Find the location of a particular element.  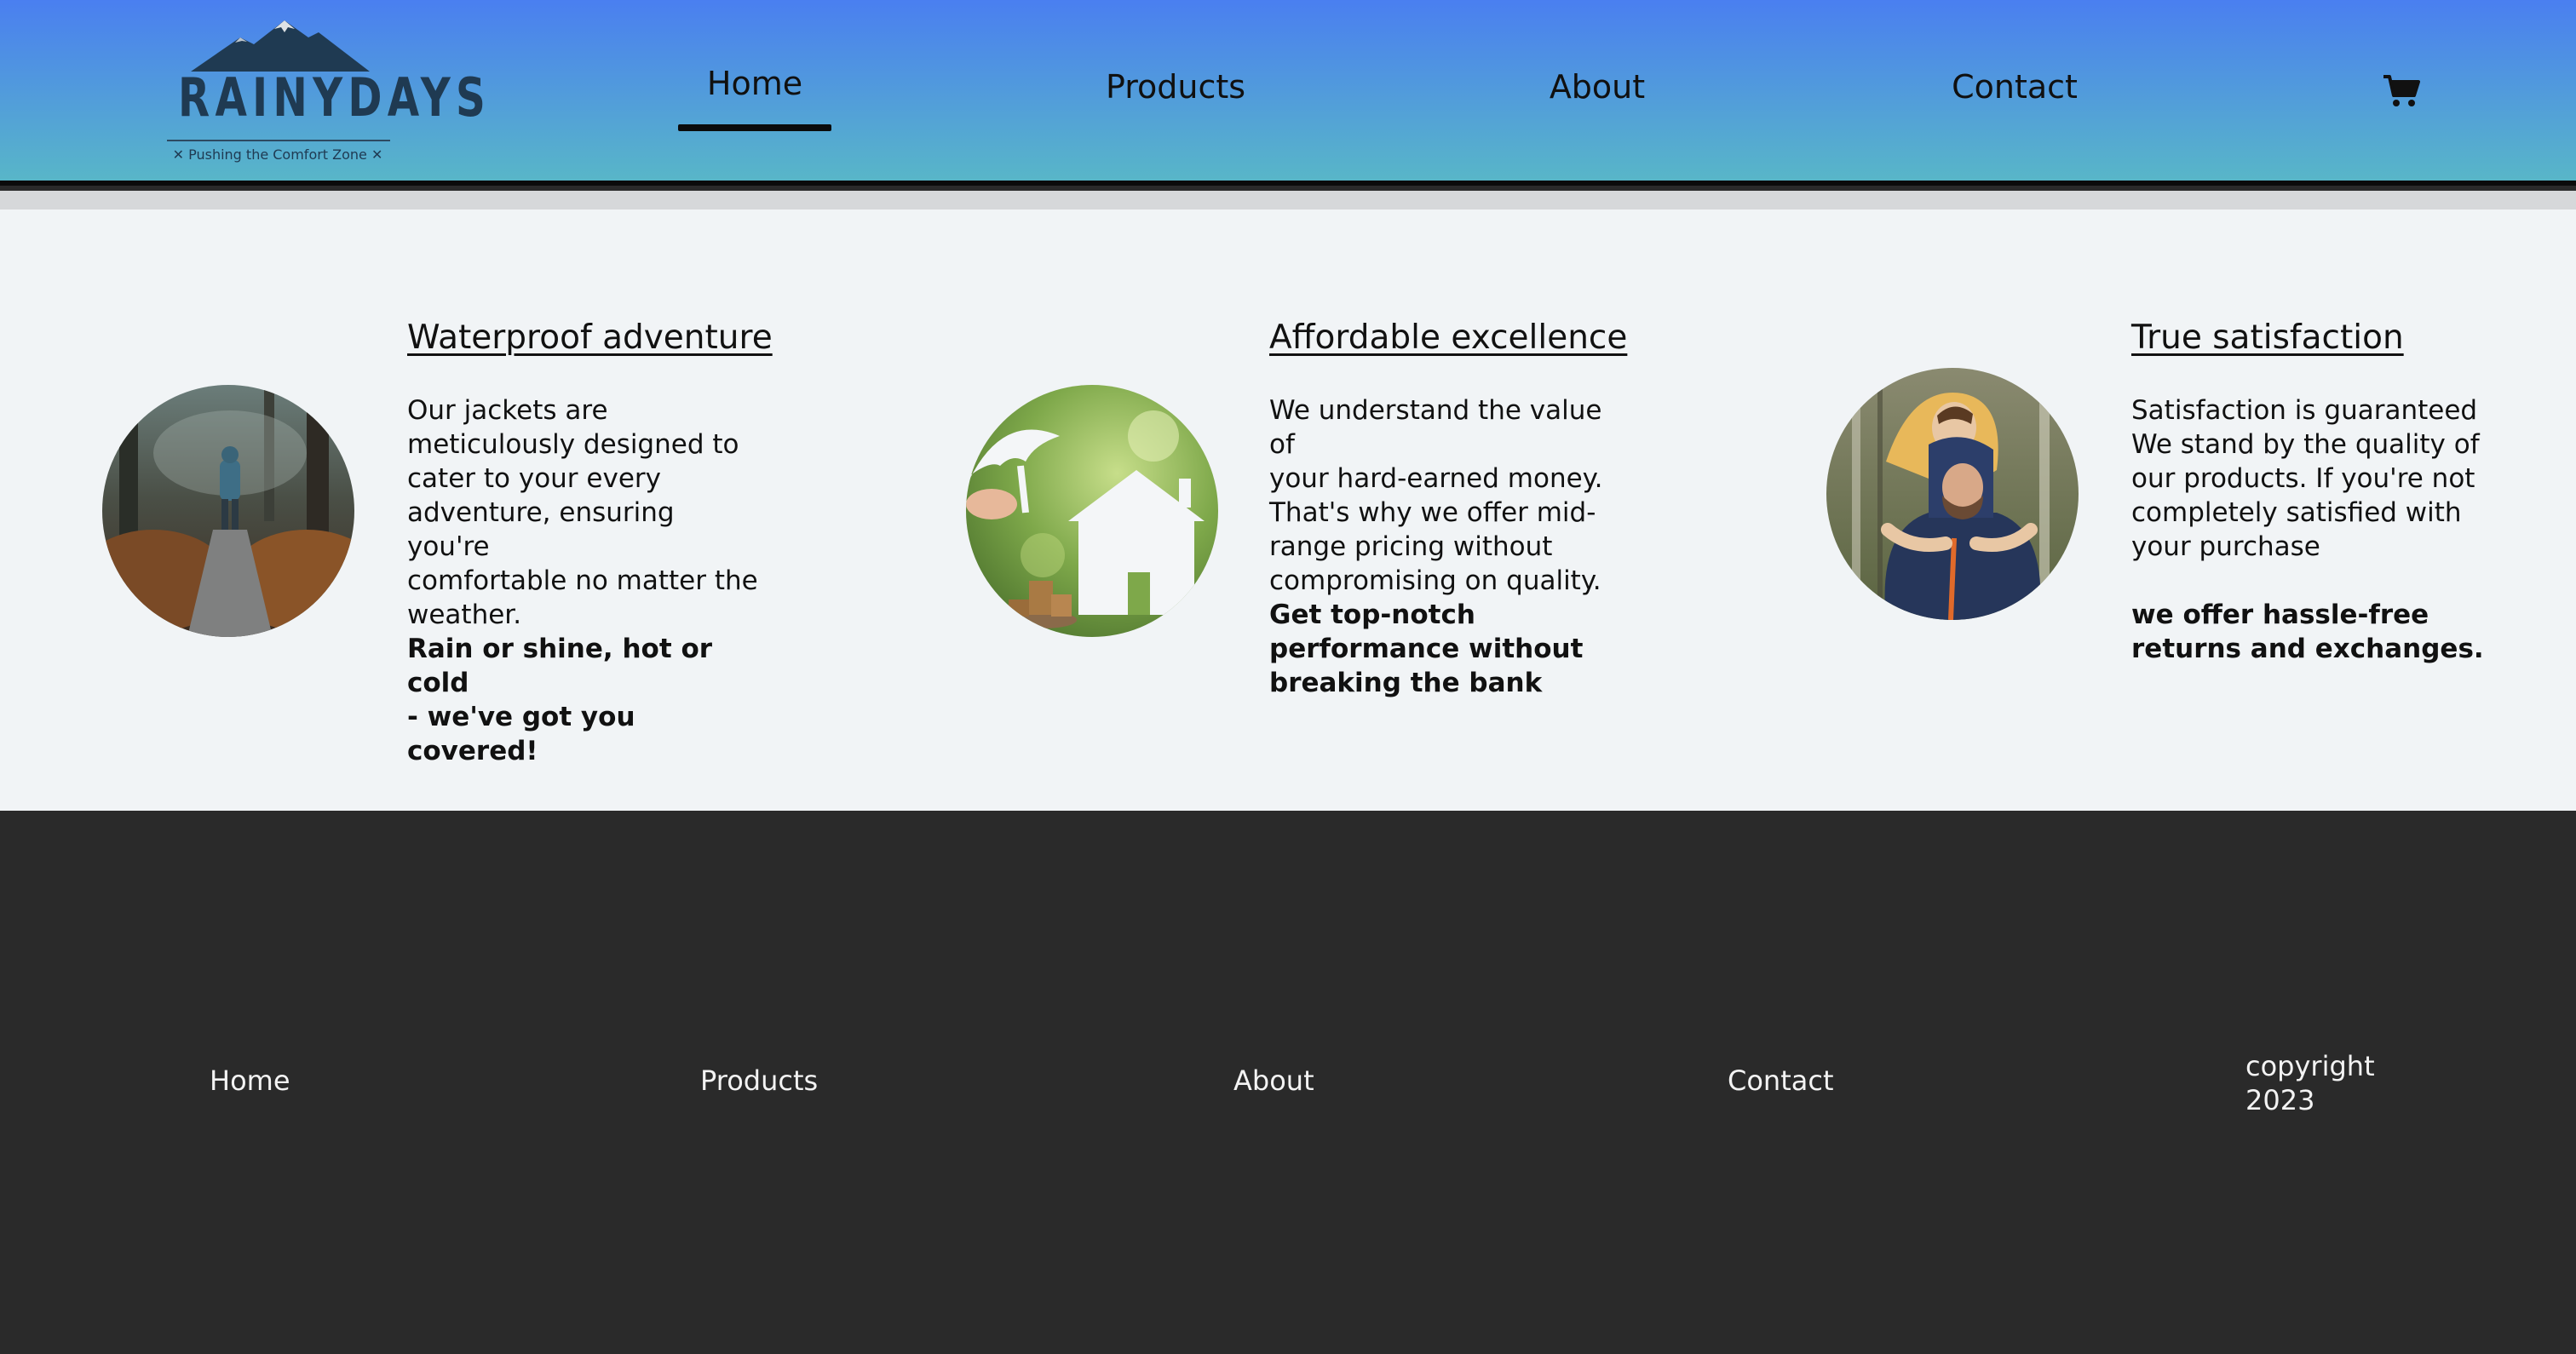

feature-image-couple is located at coordinates (1953, 494).